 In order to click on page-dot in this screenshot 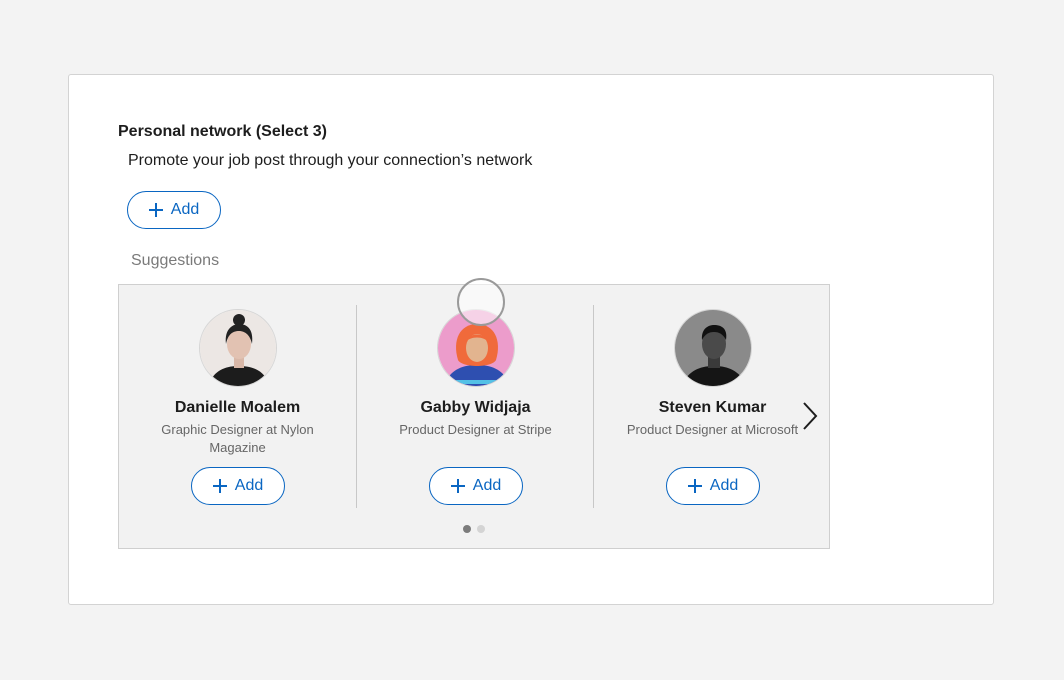, I will do `click(481, 529)`.